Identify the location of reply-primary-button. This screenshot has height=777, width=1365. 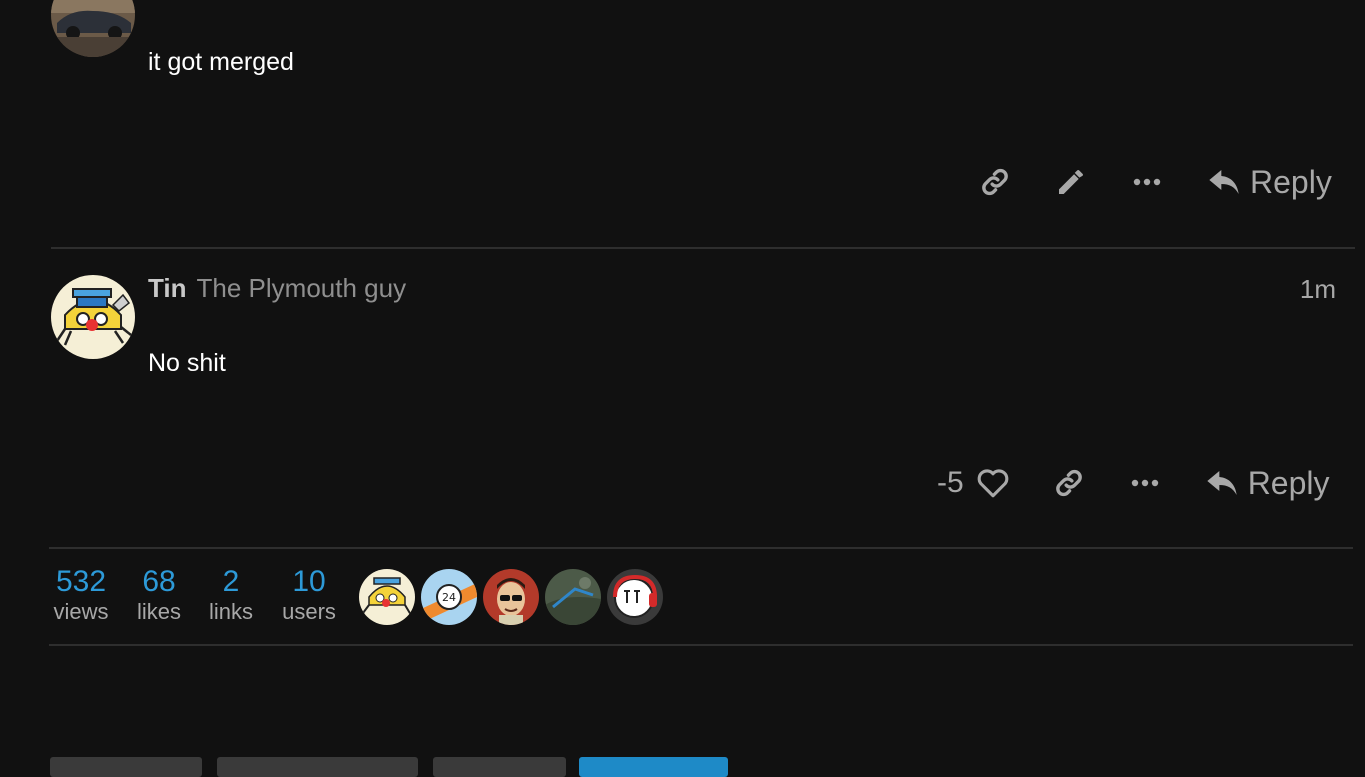
(653, 767).